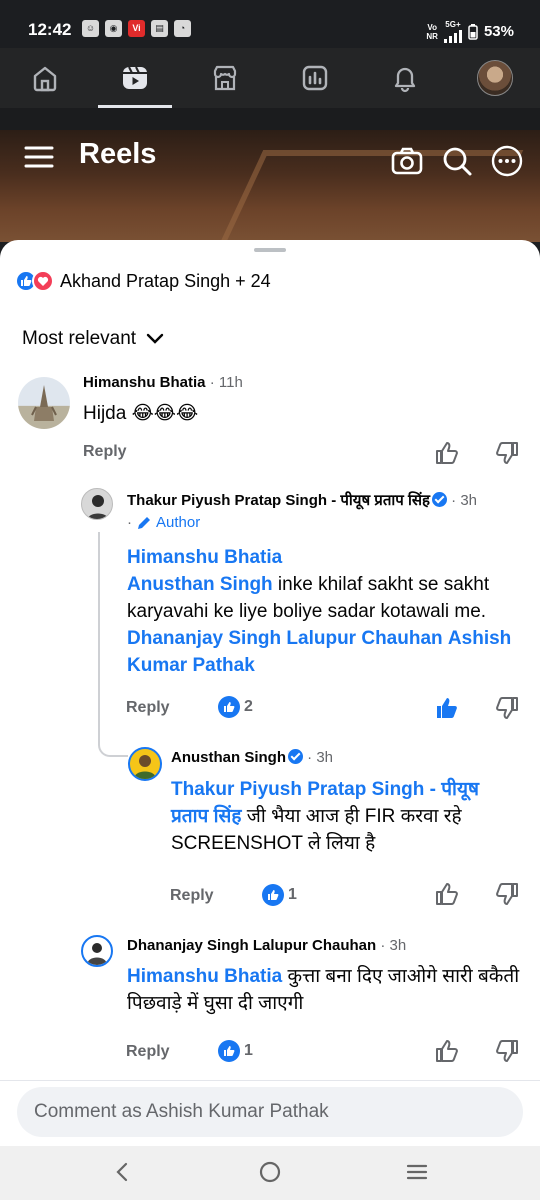 Image resolution: width=540 pixels, height=1200 pixels. What do you see at coordinates (285, 638) in the screenshot?
I see `mention: Dhananjay Singh Lalupur Chauhan` at bounding box center [285, 638].